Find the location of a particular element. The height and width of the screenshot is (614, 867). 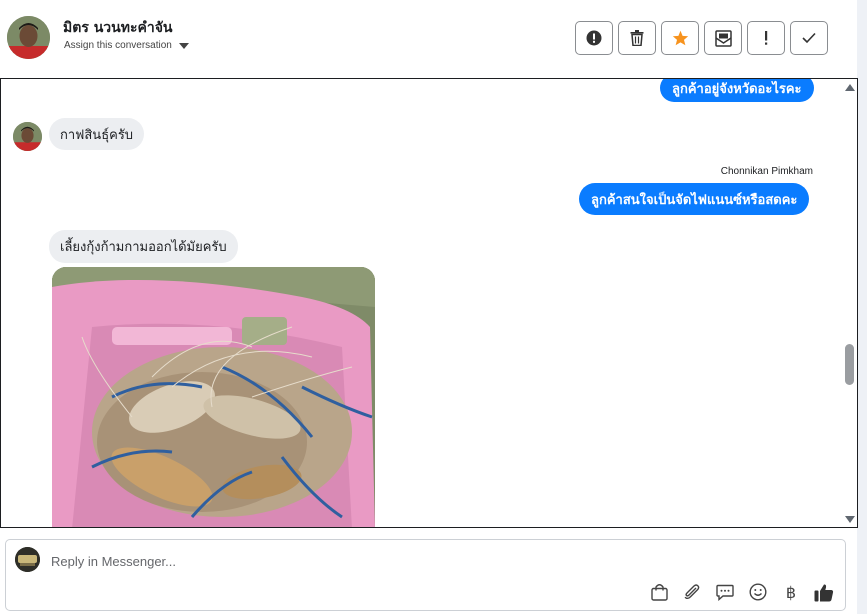

shopping-bag-icon is located at coordinates (659, 592).